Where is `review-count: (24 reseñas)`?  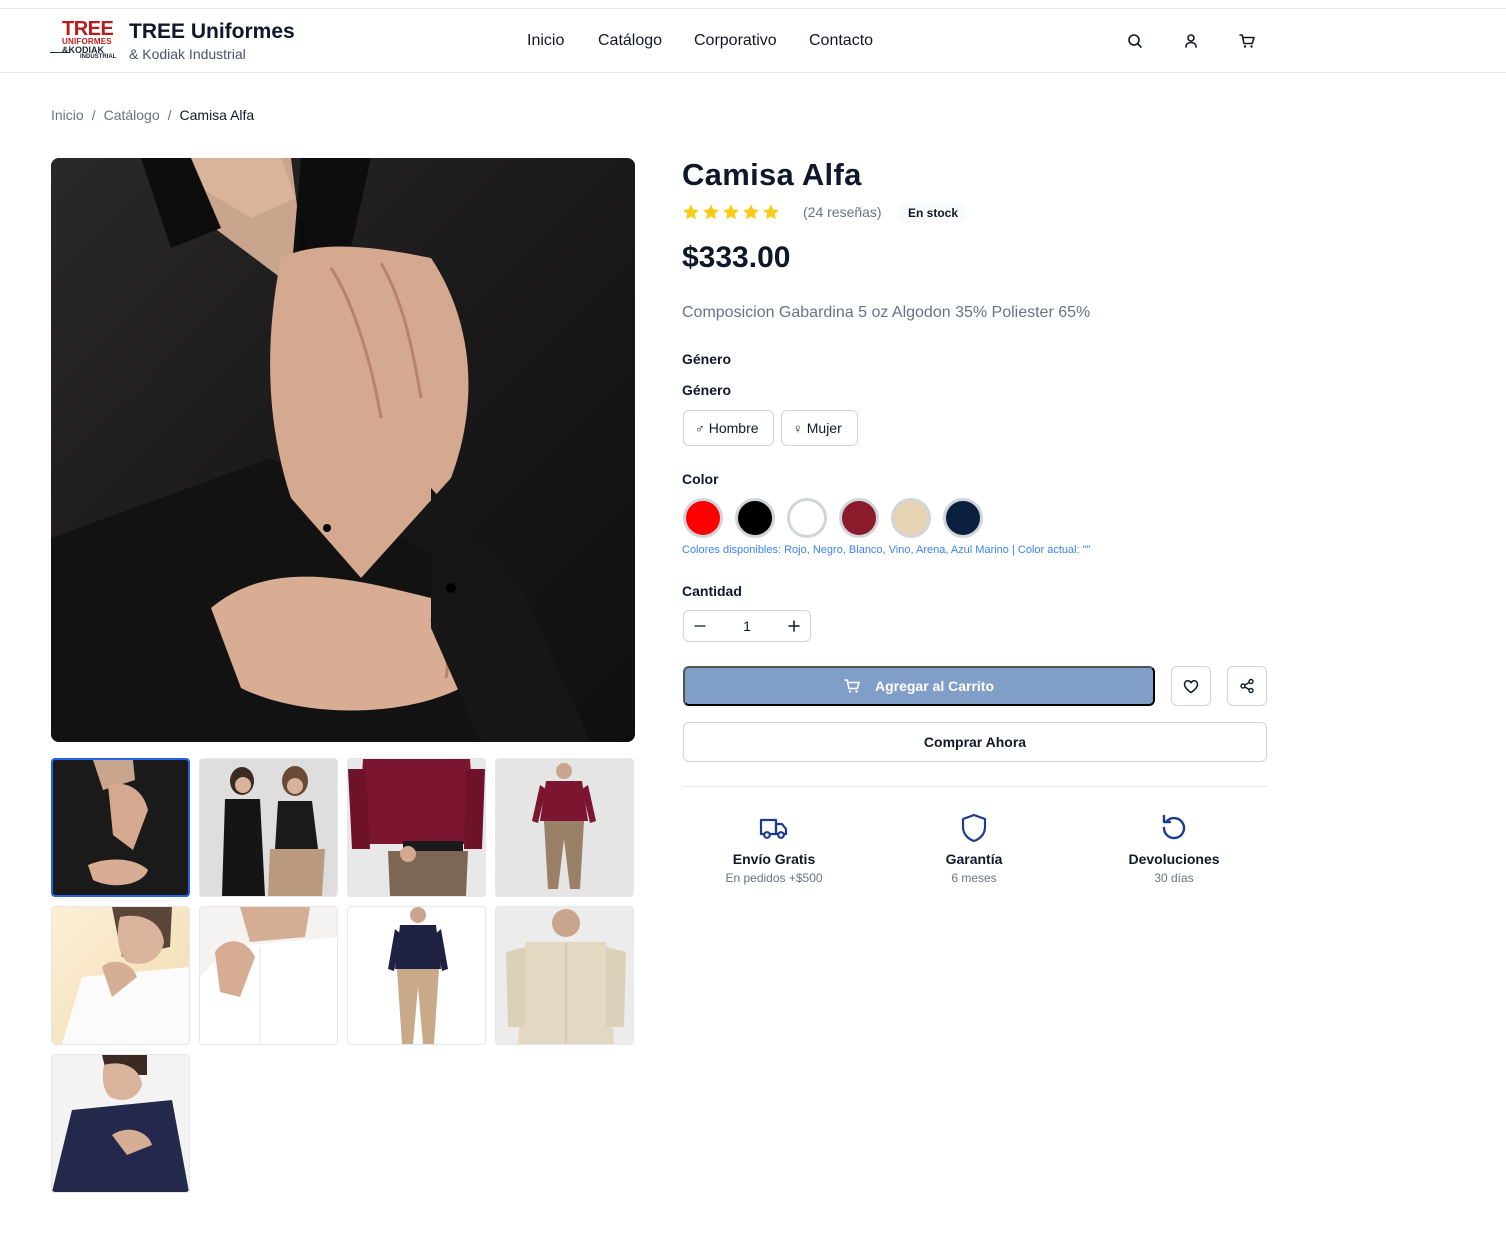
review-count: (24 reseñas) is located at coordinates (842, 212).